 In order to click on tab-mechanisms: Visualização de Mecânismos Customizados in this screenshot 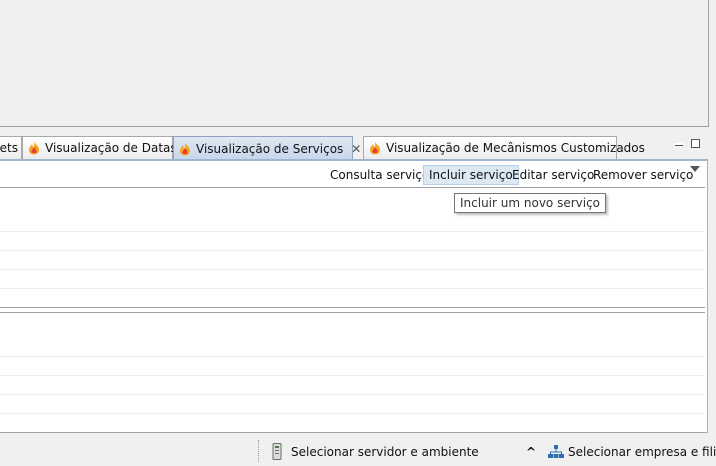, I will do `click(504, 147)`.